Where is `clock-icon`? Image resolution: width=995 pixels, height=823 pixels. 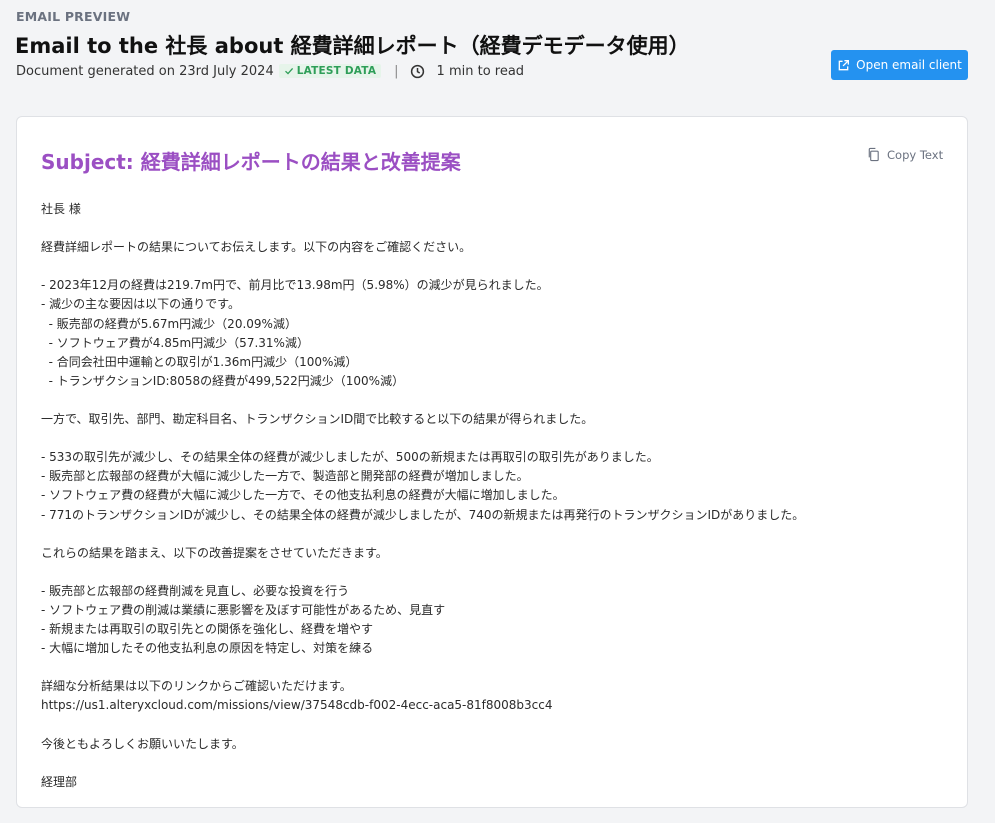
clock-icon is located at coordinates (417, 71).